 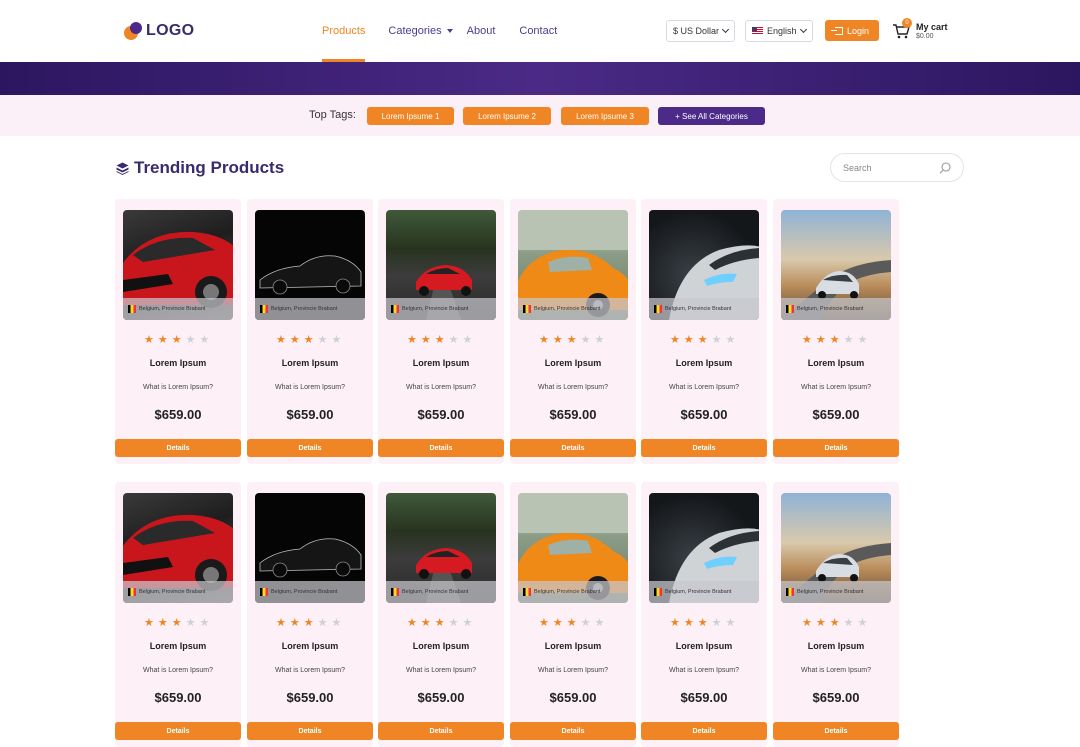 What do you see at coordinates (344, 31) in the screenshot?
I see `nav-products: Products` at bounding box center [344, 31].